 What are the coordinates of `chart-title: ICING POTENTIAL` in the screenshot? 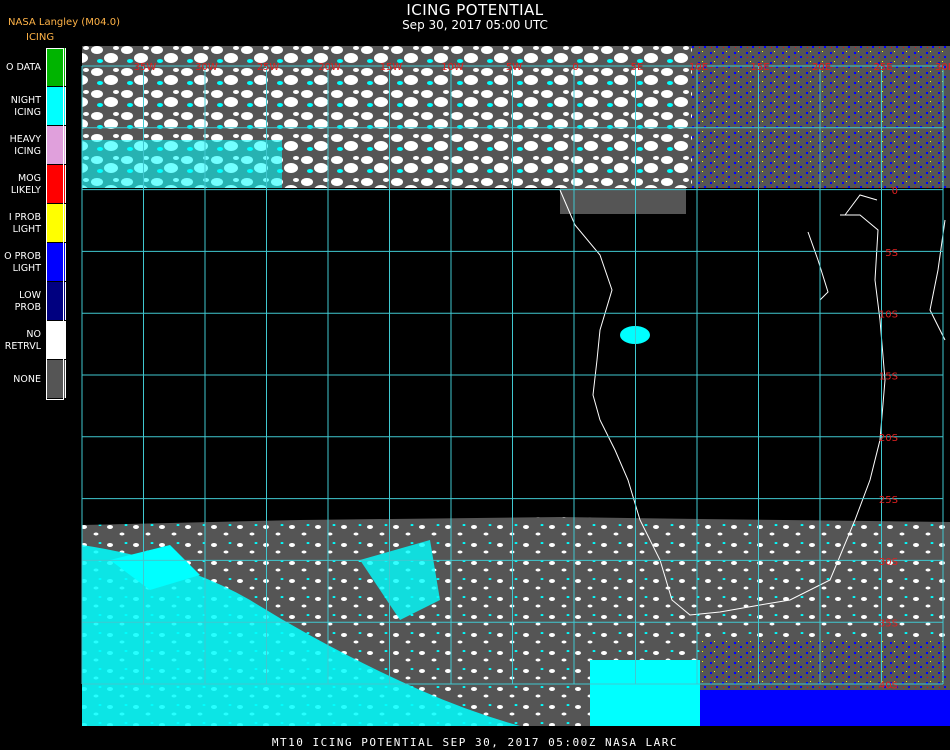 It's located at (475, 10).